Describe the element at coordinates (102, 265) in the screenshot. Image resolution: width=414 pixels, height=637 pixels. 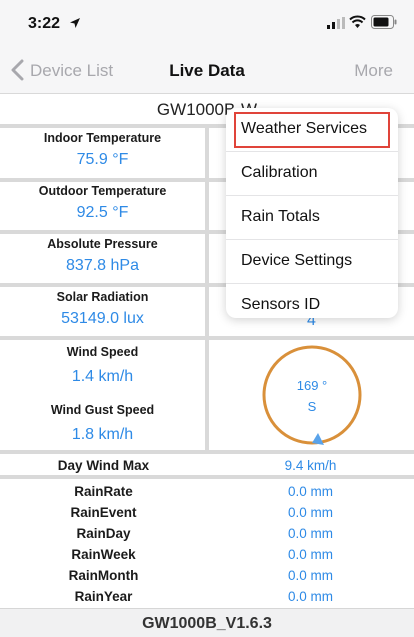
I see `absolute-pressure-value: 837.8 hPa` at that location.